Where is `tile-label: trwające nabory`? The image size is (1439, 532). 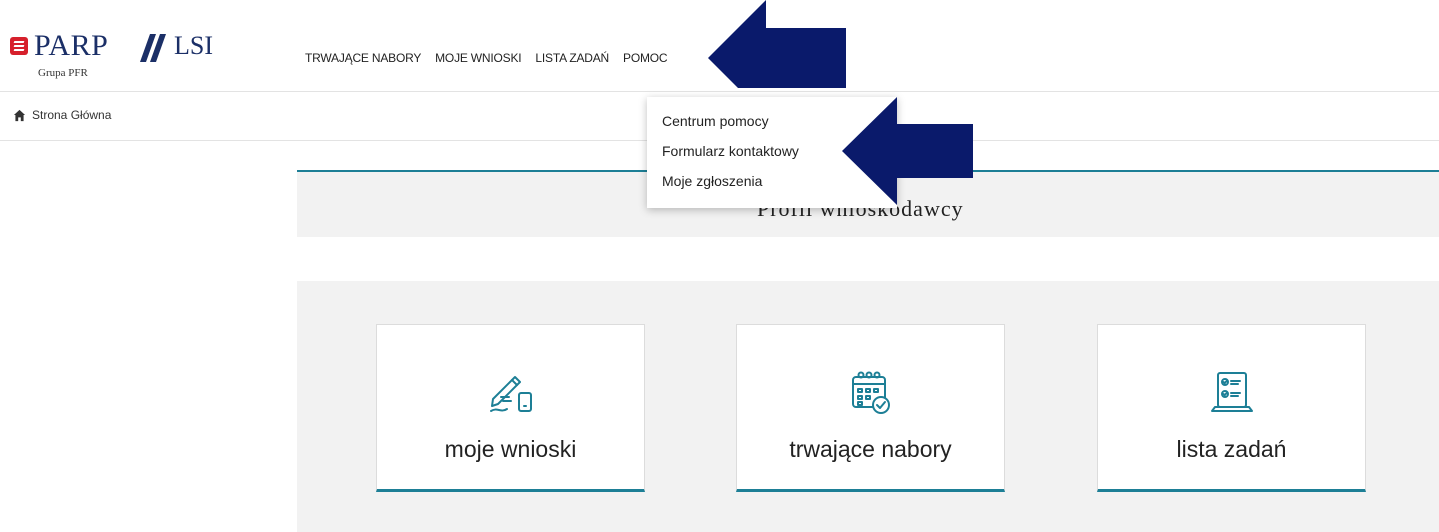 tile-label: trwające nabory is located at coordinates (870, 449).